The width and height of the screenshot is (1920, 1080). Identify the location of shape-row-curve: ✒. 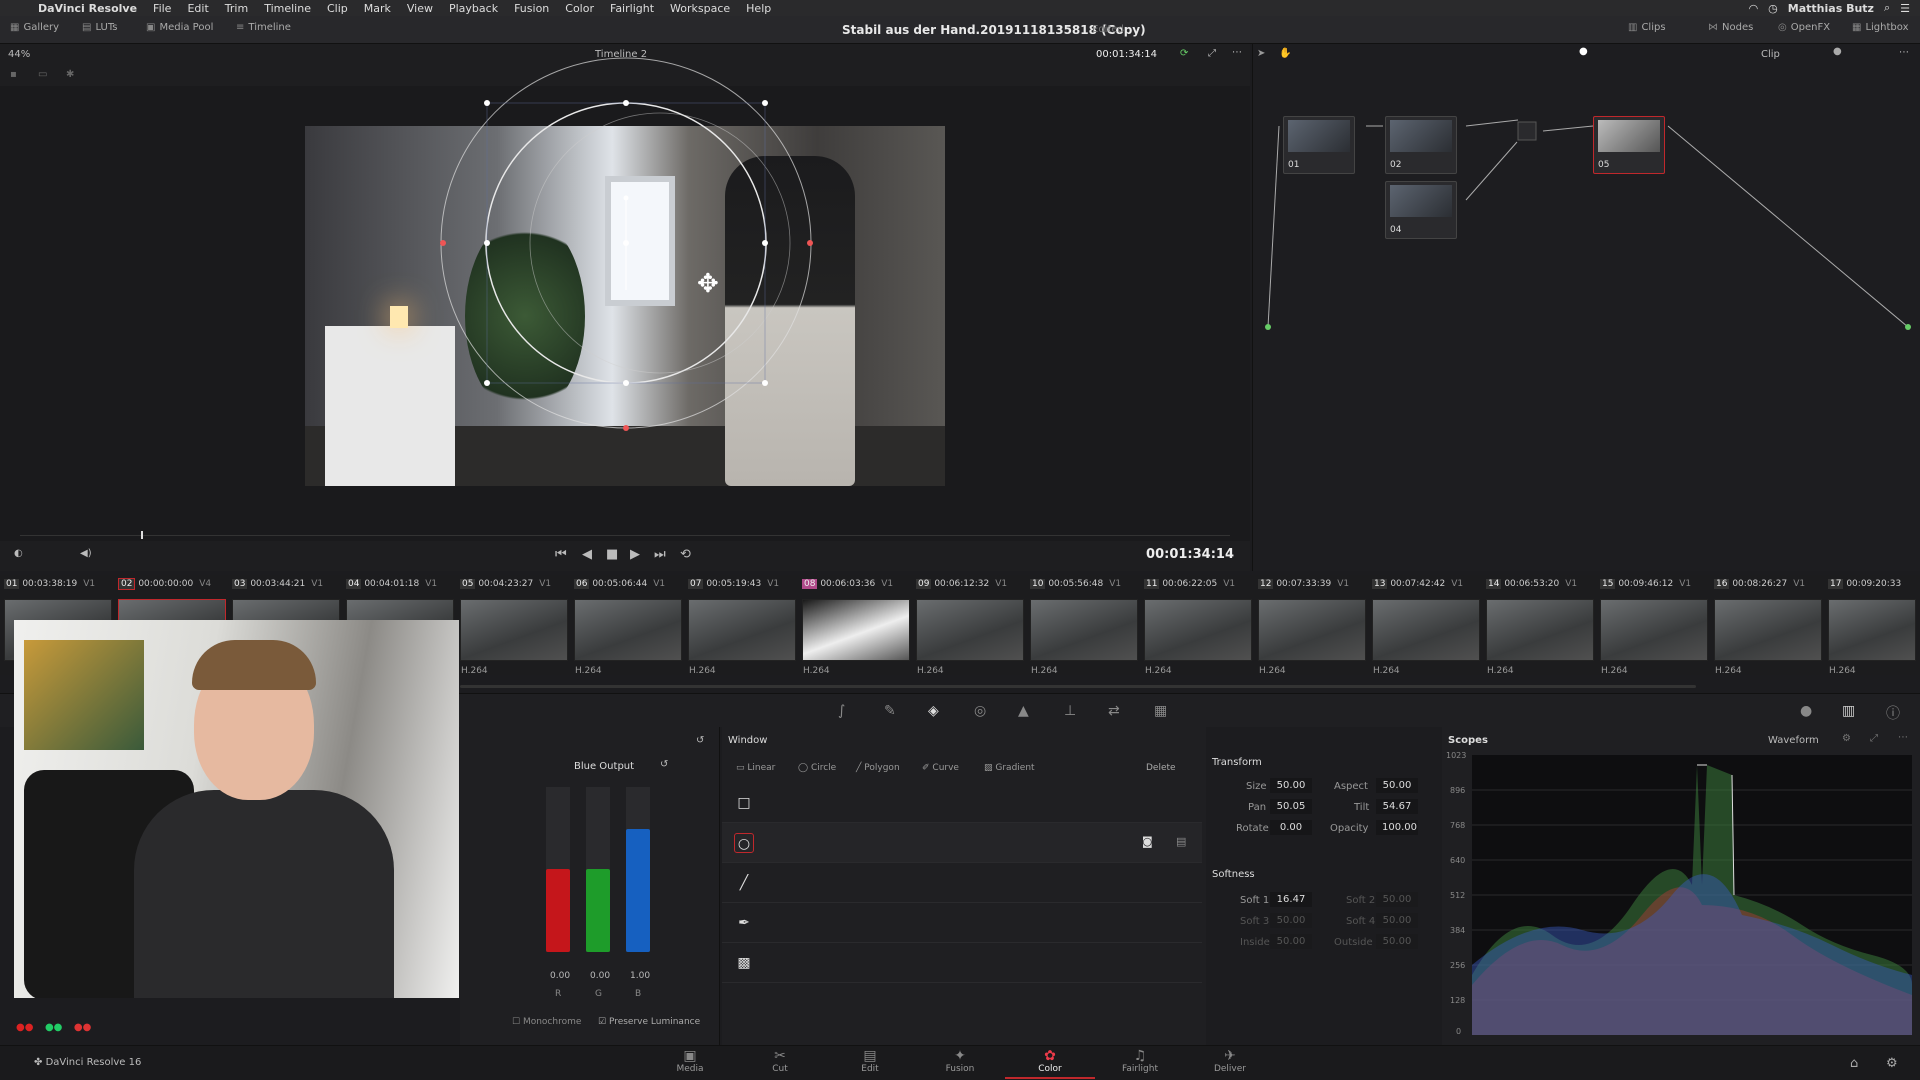
(962, 923).